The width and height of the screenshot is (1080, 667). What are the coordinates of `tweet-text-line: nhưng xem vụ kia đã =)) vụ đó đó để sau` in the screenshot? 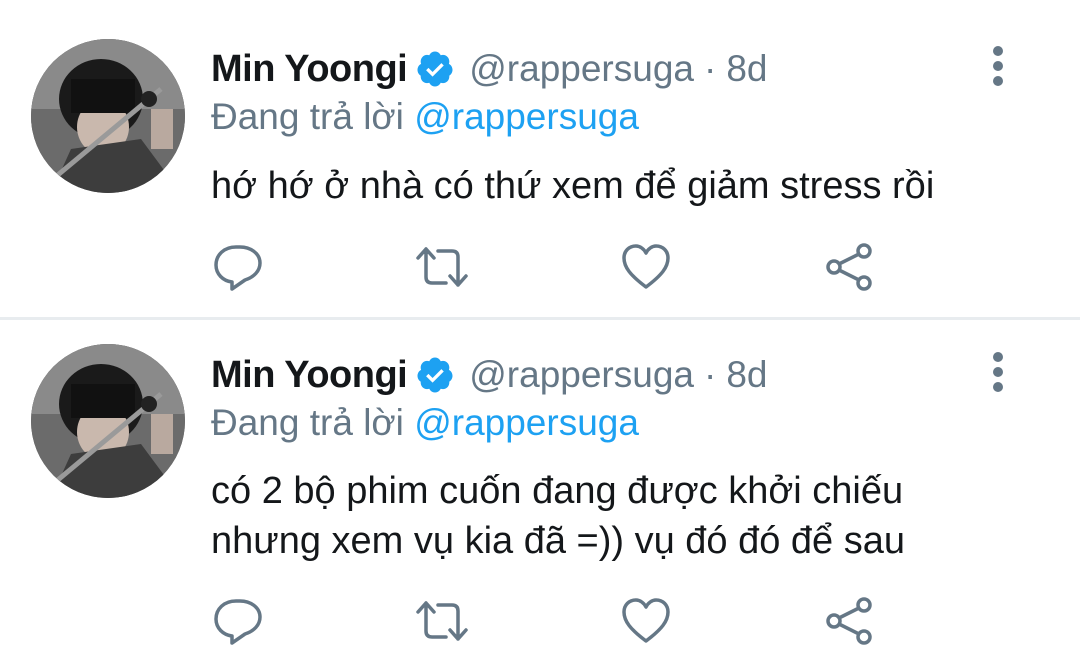 It's located at (558, 541).